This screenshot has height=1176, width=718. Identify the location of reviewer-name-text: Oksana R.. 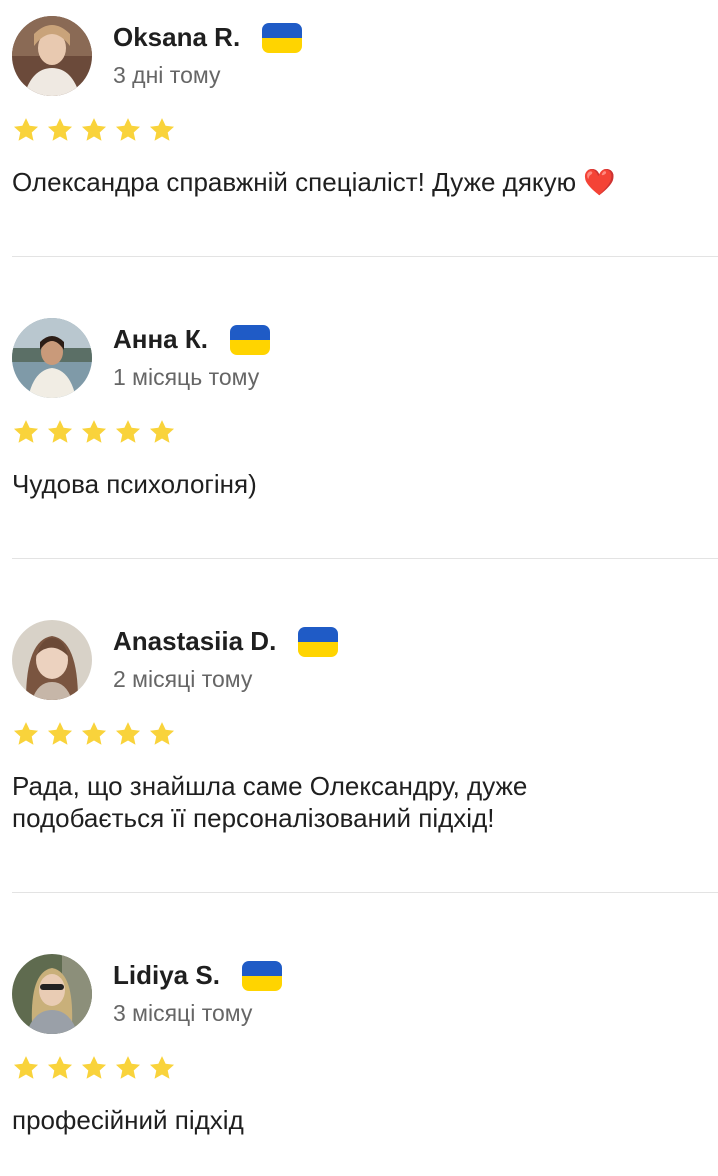
(177, 37).